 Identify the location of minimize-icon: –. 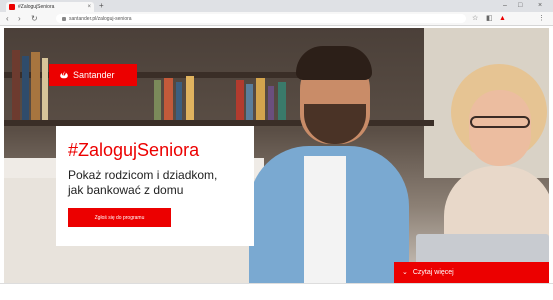
(505, 6).